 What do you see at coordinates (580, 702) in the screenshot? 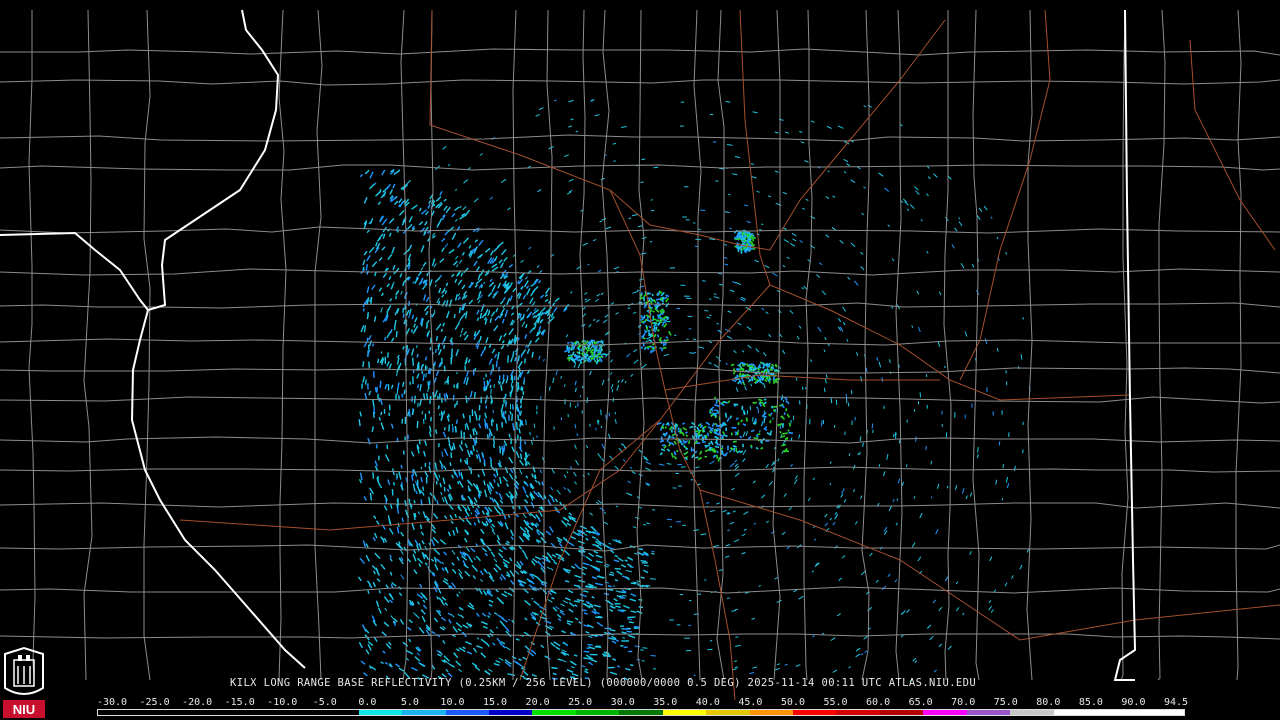
I see `scale-label: 25.0` at bounding box center [580, 702].